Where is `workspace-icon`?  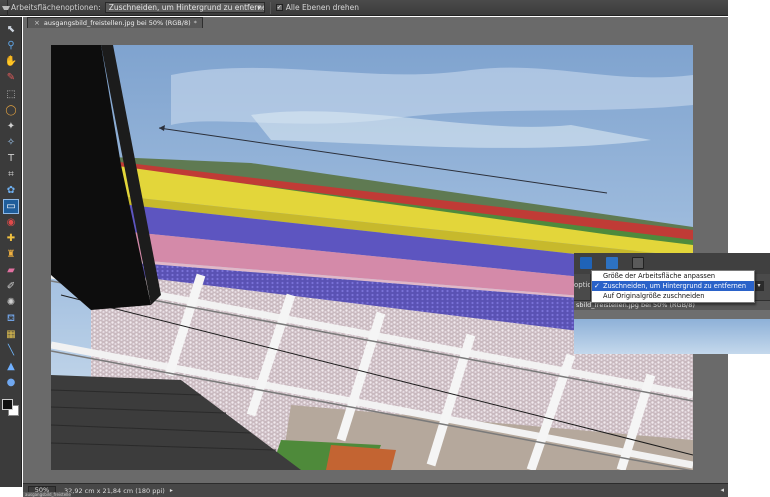
workspace-icon is located at coordinates (638, 263).